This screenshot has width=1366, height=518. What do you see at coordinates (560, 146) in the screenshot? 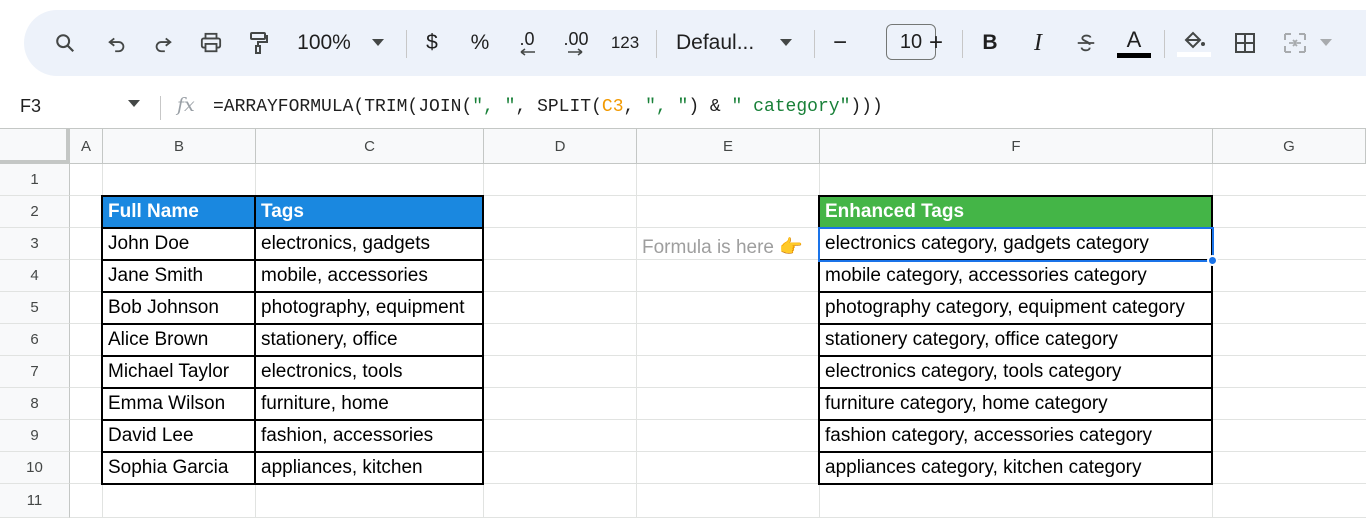
I see `column-header-d: D` at bounding box center [560, 146].